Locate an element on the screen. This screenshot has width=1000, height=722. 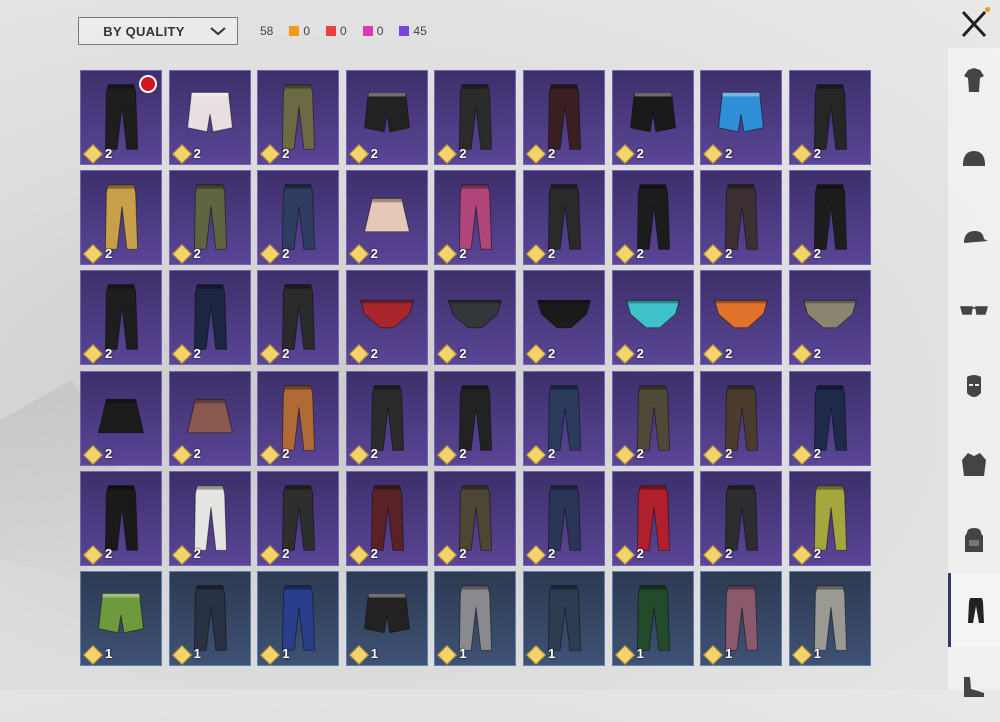
sidebar-tab-mask is located at coordinates (974, 387).